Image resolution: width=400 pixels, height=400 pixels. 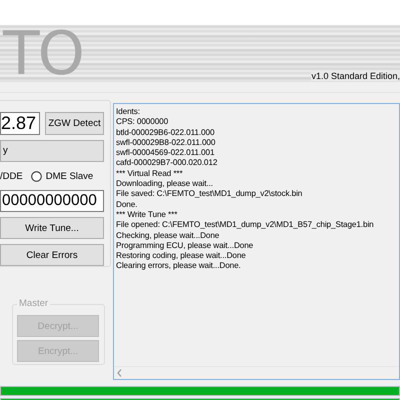 What do you see at coordinates (52, 201) in the screenshot?
I see `serial-field: 00000000000` at bounding box center [52, 201].